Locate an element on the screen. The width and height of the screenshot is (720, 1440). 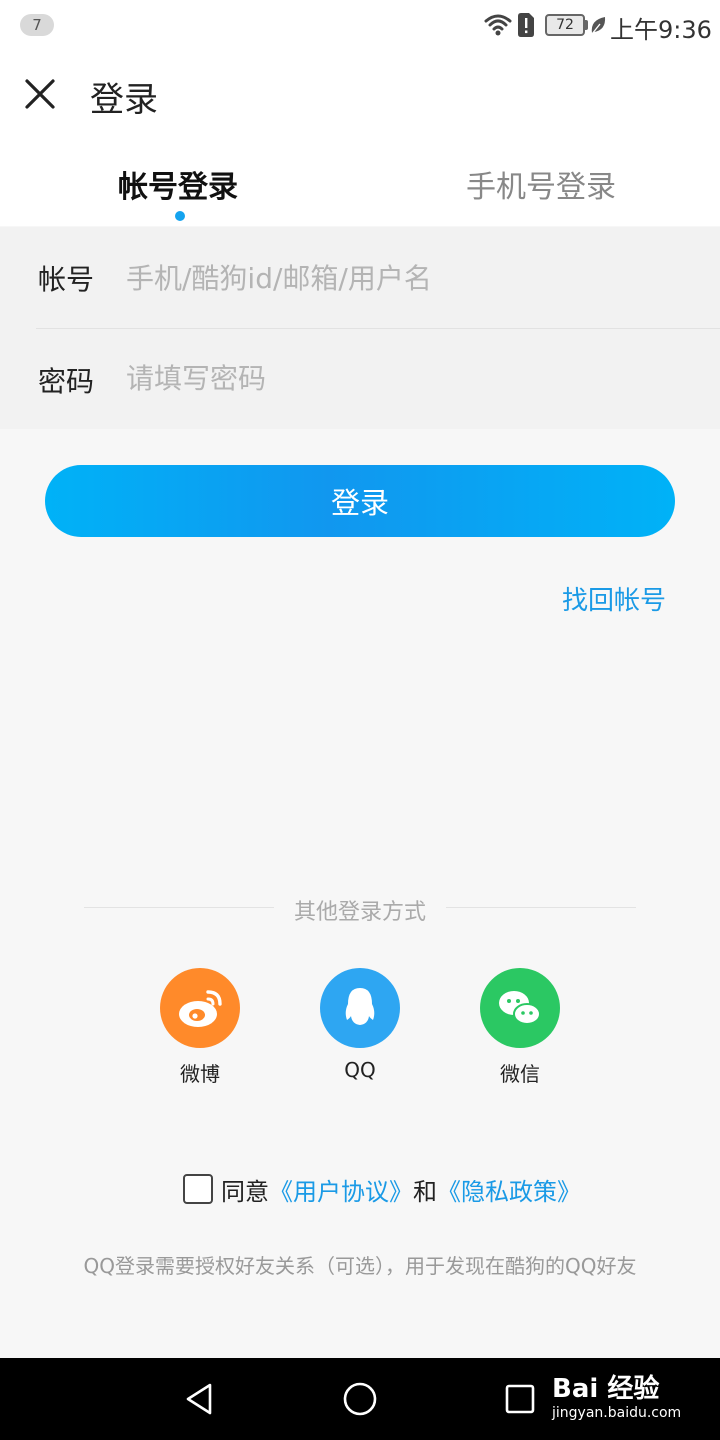
qq-permission-note: QQ登录需要授权好友关系（可选），用于发现在酷狗的QQ好友 is located at coordinates (360, 1266).